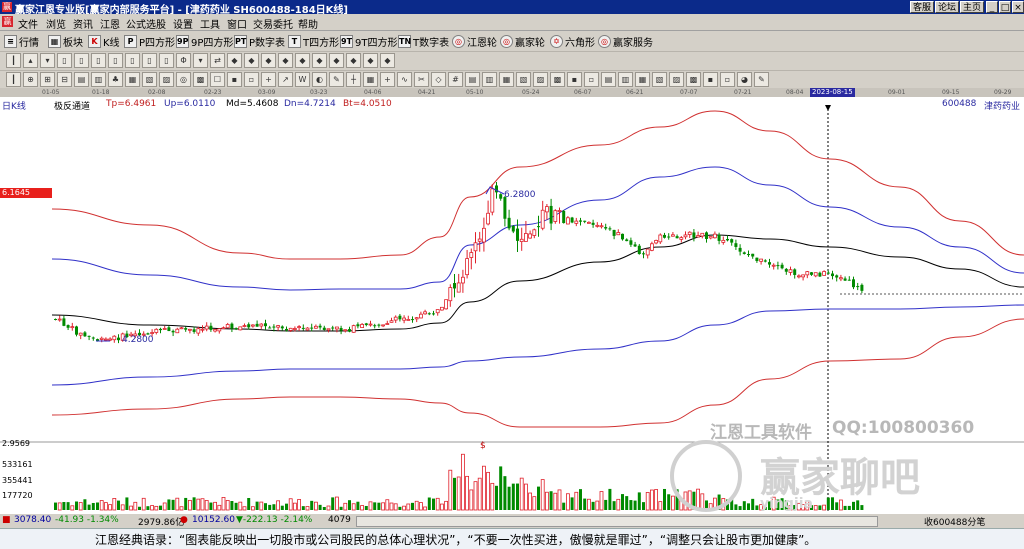 This screenshot has width=1024, height=549. I want to click on tb3-button-17: W, so click(302, 79).